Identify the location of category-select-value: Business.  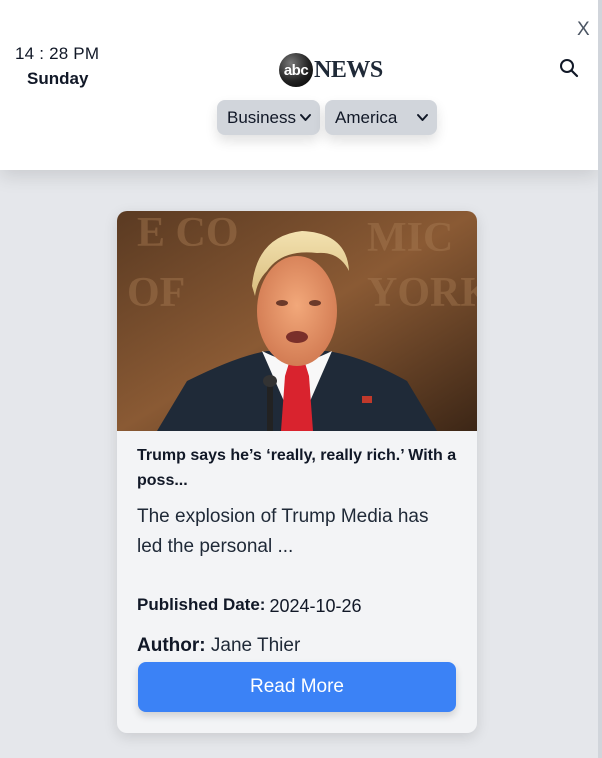
(261, 117).